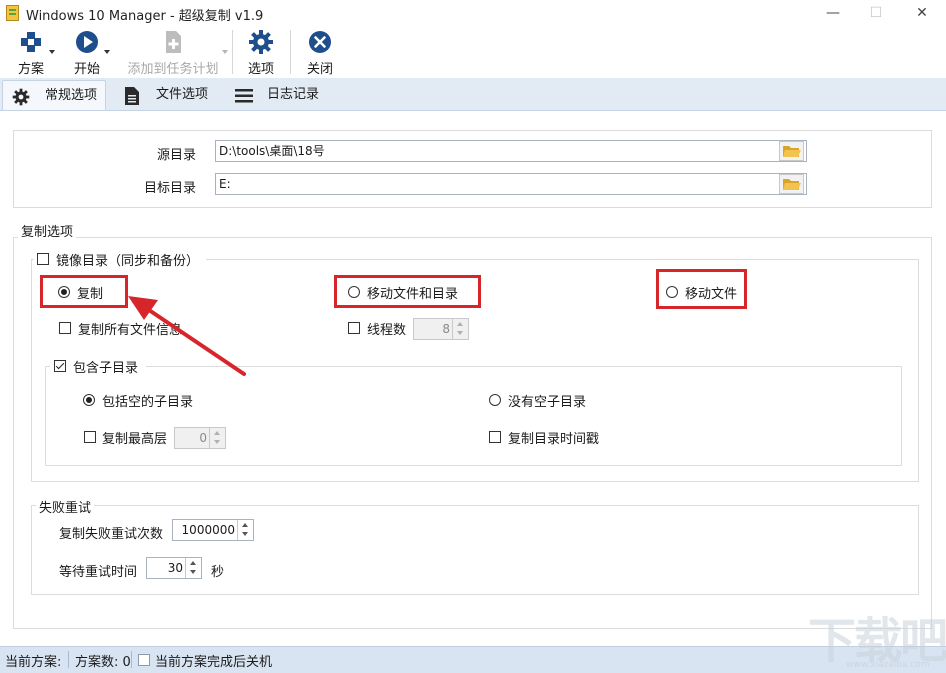 This screenshot has height=673, width=946. I want to click on maximize-button: ☐, so click(876, 14).